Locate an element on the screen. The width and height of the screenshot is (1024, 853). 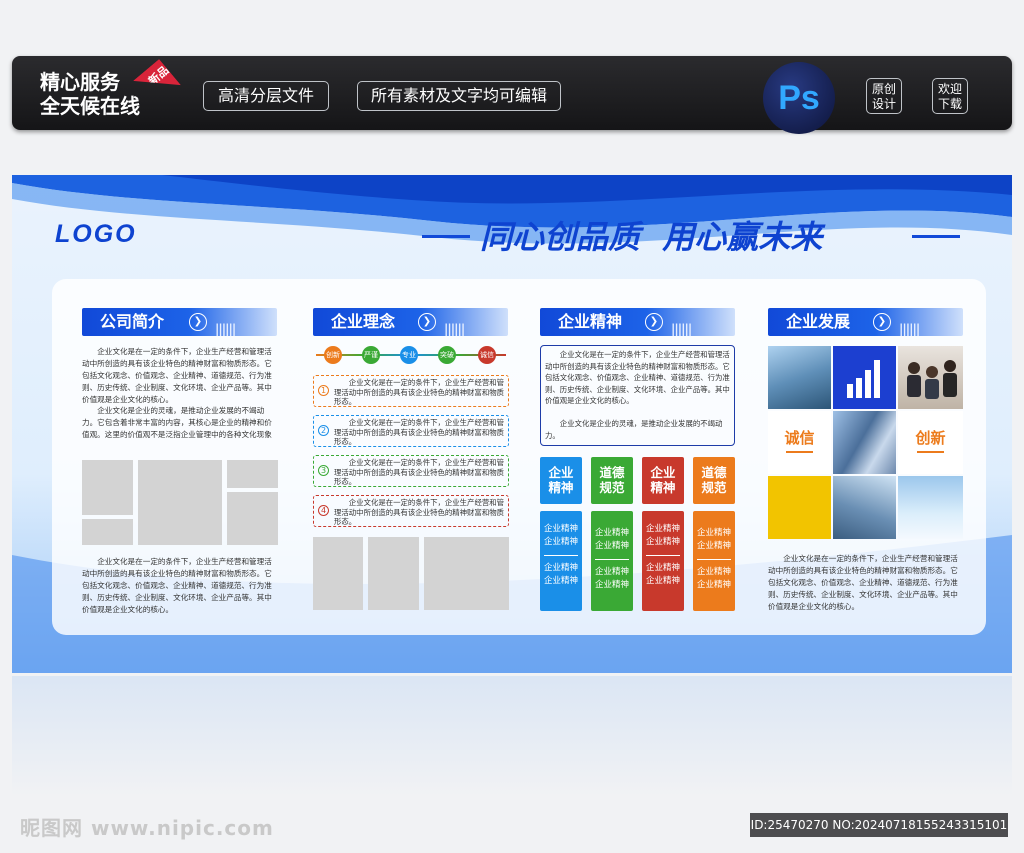
sky-photo is located at coordinates (930, 507).